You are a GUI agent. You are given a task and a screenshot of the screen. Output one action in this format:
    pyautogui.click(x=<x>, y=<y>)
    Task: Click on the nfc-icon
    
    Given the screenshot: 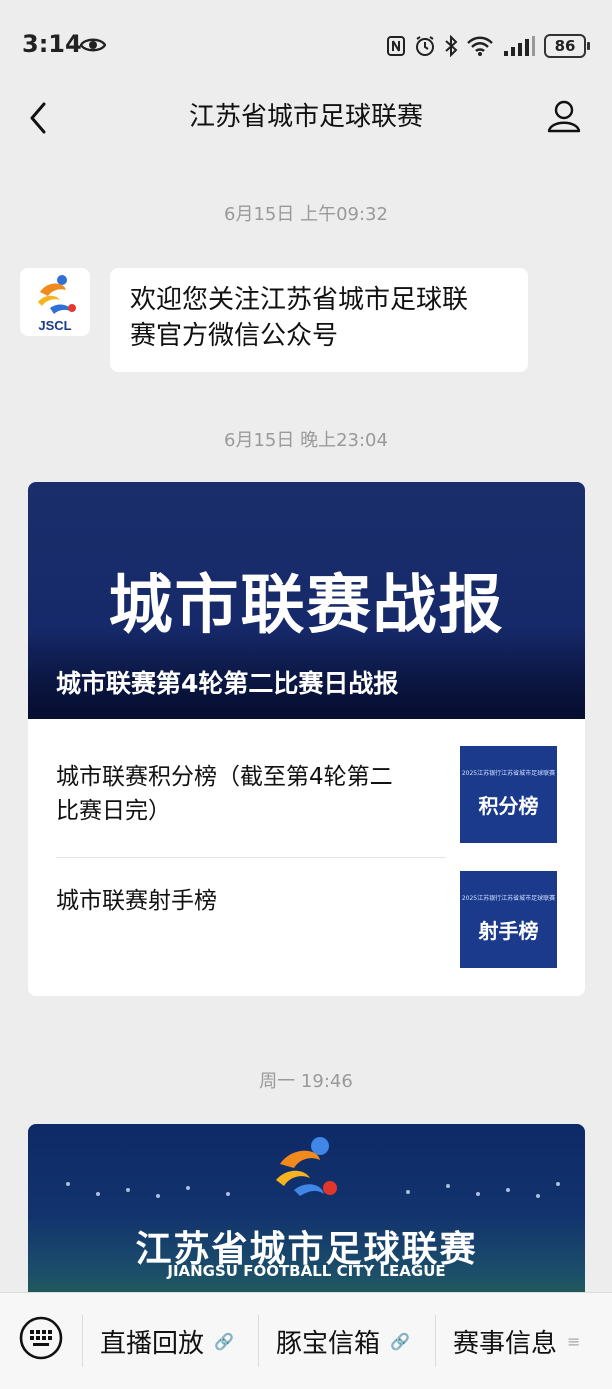 What is the action you would take?
    pyautogui.click(x=396, y=46)
    